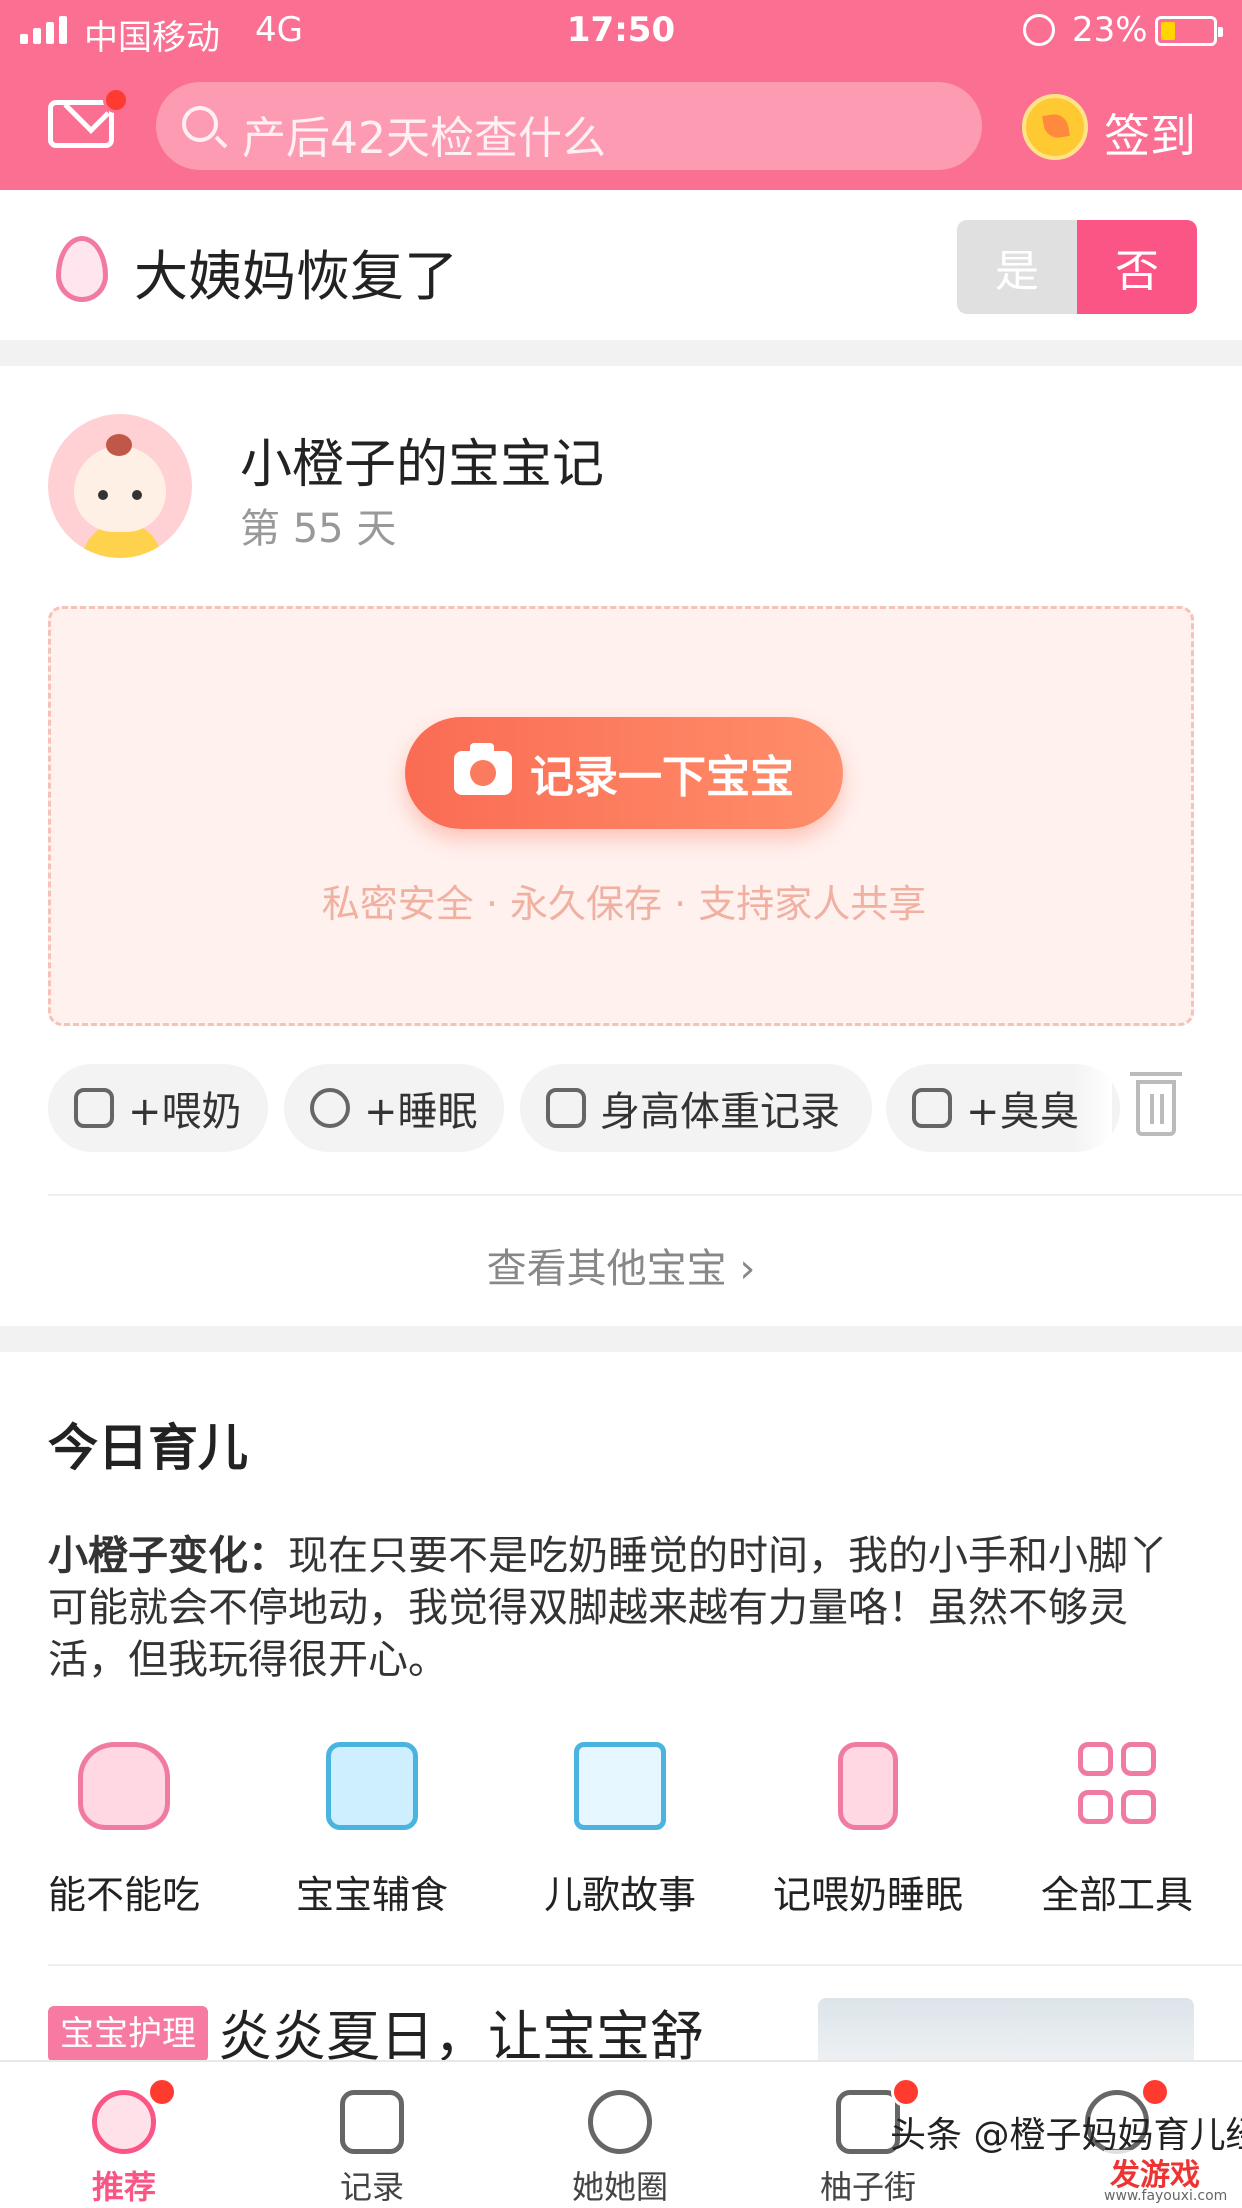  What do you see at coordinates (1039, 30) in the screenshot?
I see `rotation-lock-icon` at bounding box center [1039, 30].